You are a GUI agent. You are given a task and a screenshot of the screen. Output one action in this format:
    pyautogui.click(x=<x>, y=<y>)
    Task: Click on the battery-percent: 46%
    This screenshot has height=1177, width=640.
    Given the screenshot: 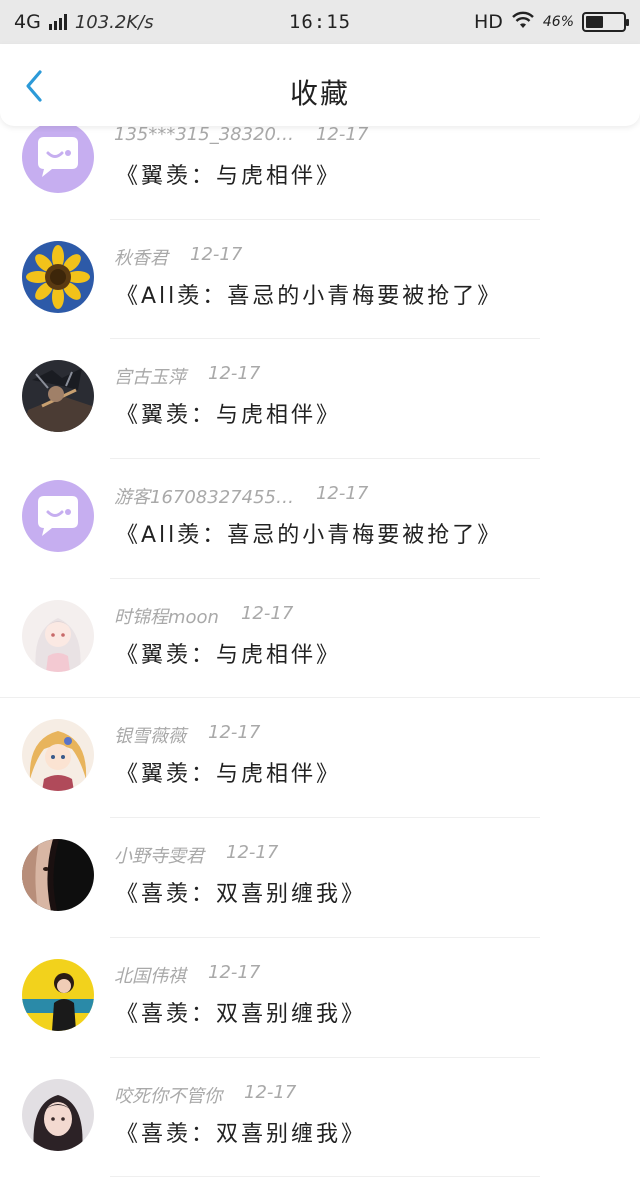 What is the action you would take?
    pyautogui.click(x=558, y=22)
    